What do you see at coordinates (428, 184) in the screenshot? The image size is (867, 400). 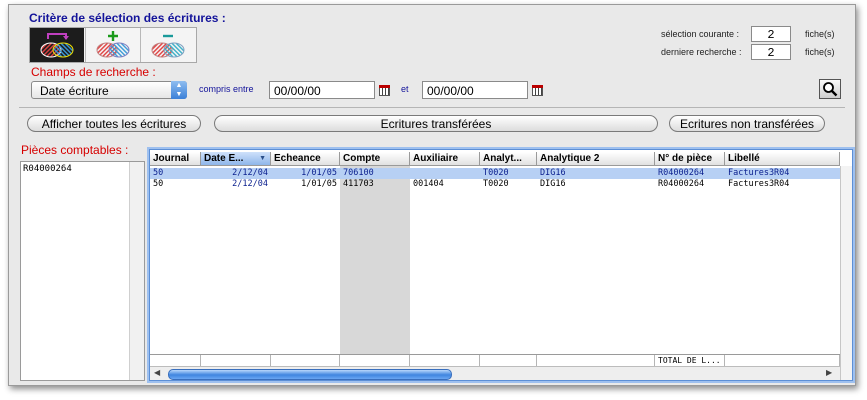 I see `cell-auxiliaire: 001404` at bounding box center [428, 184].